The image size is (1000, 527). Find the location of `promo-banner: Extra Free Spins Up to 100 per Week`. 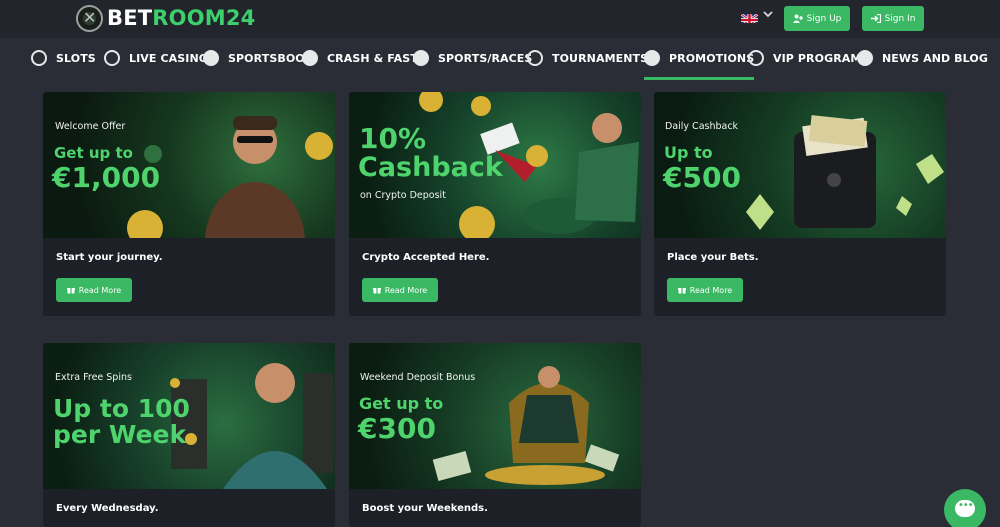

promo-banner: Extra Free Spins Up to 100 per Week is located at coordinates (189, 416).